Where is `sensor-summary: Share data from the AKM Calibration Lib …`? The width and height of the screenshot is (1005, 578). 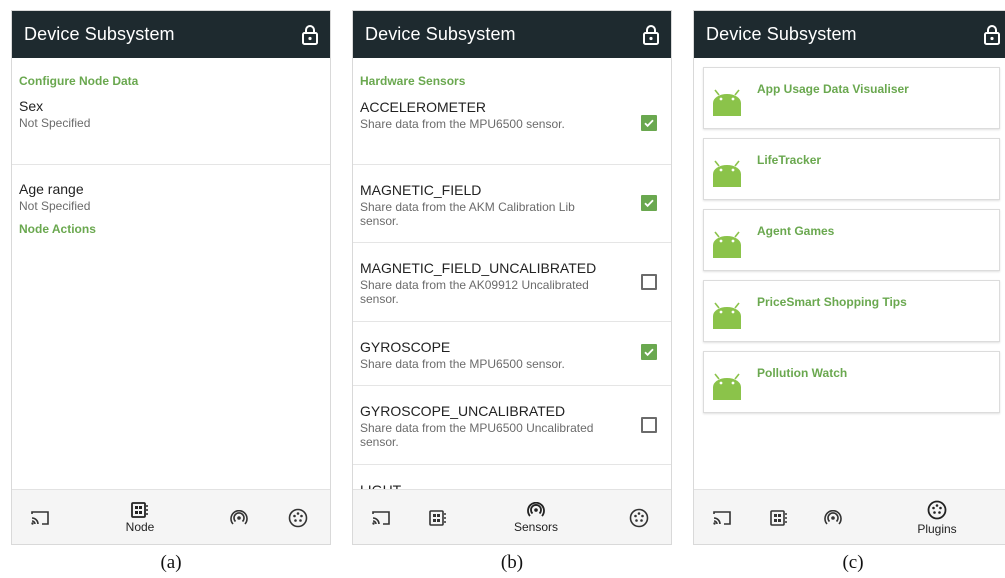
sensor-summary: Share data from the AKM Calibration Lib … is located at coordinates (467, 214).